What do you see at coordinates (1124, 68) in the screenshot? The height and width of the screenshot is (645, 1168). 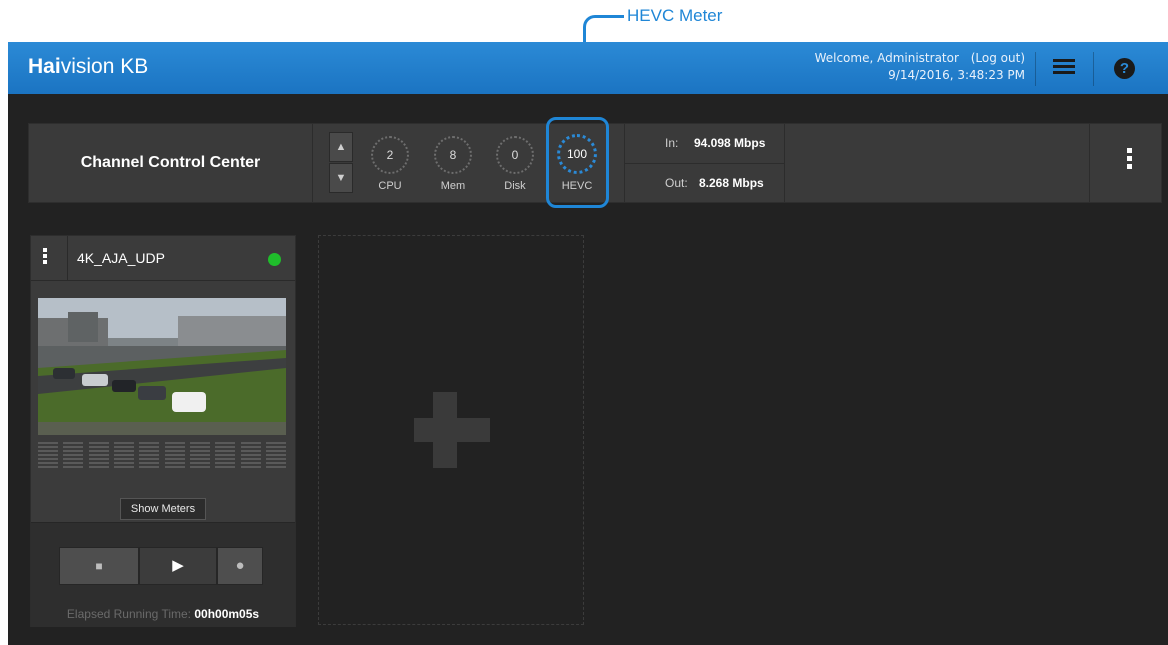 I see `help-icon: ?` at bounding box center [1124, 68].